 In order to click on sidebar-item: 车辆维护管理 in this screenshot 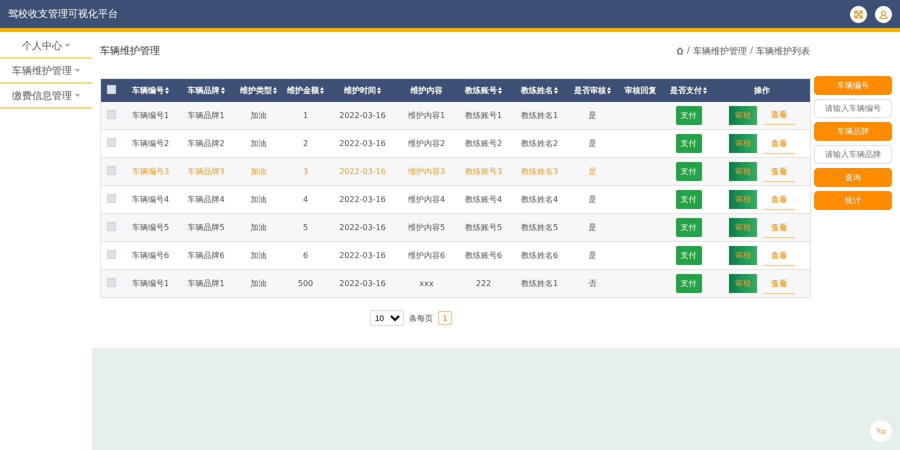, I will do `click(46, 71)`.